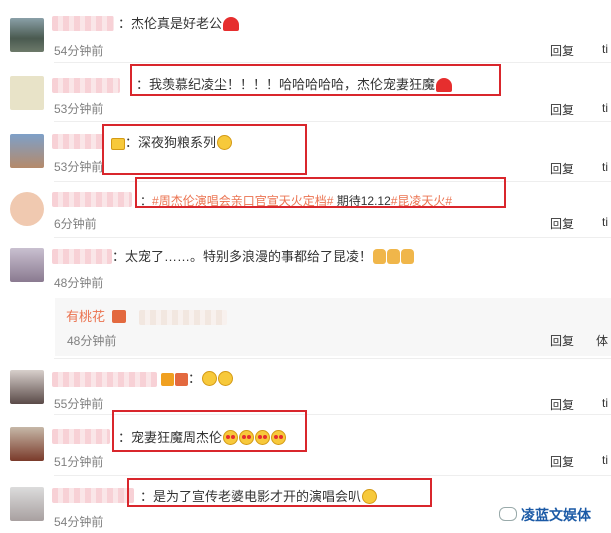 The image size is (611, 533). What do you see at coordinates (75, 224) in the screenshot?
I see `timestamp: 6分钟前` at bounding box center [75, 224].